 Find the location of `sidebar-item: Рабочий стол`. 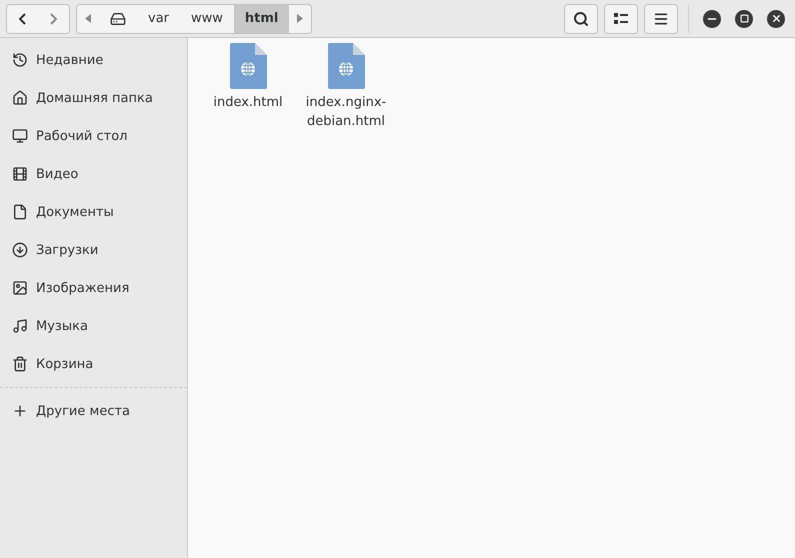

sidebar-item: Рабочий стол is located at coordinates (93, 136).